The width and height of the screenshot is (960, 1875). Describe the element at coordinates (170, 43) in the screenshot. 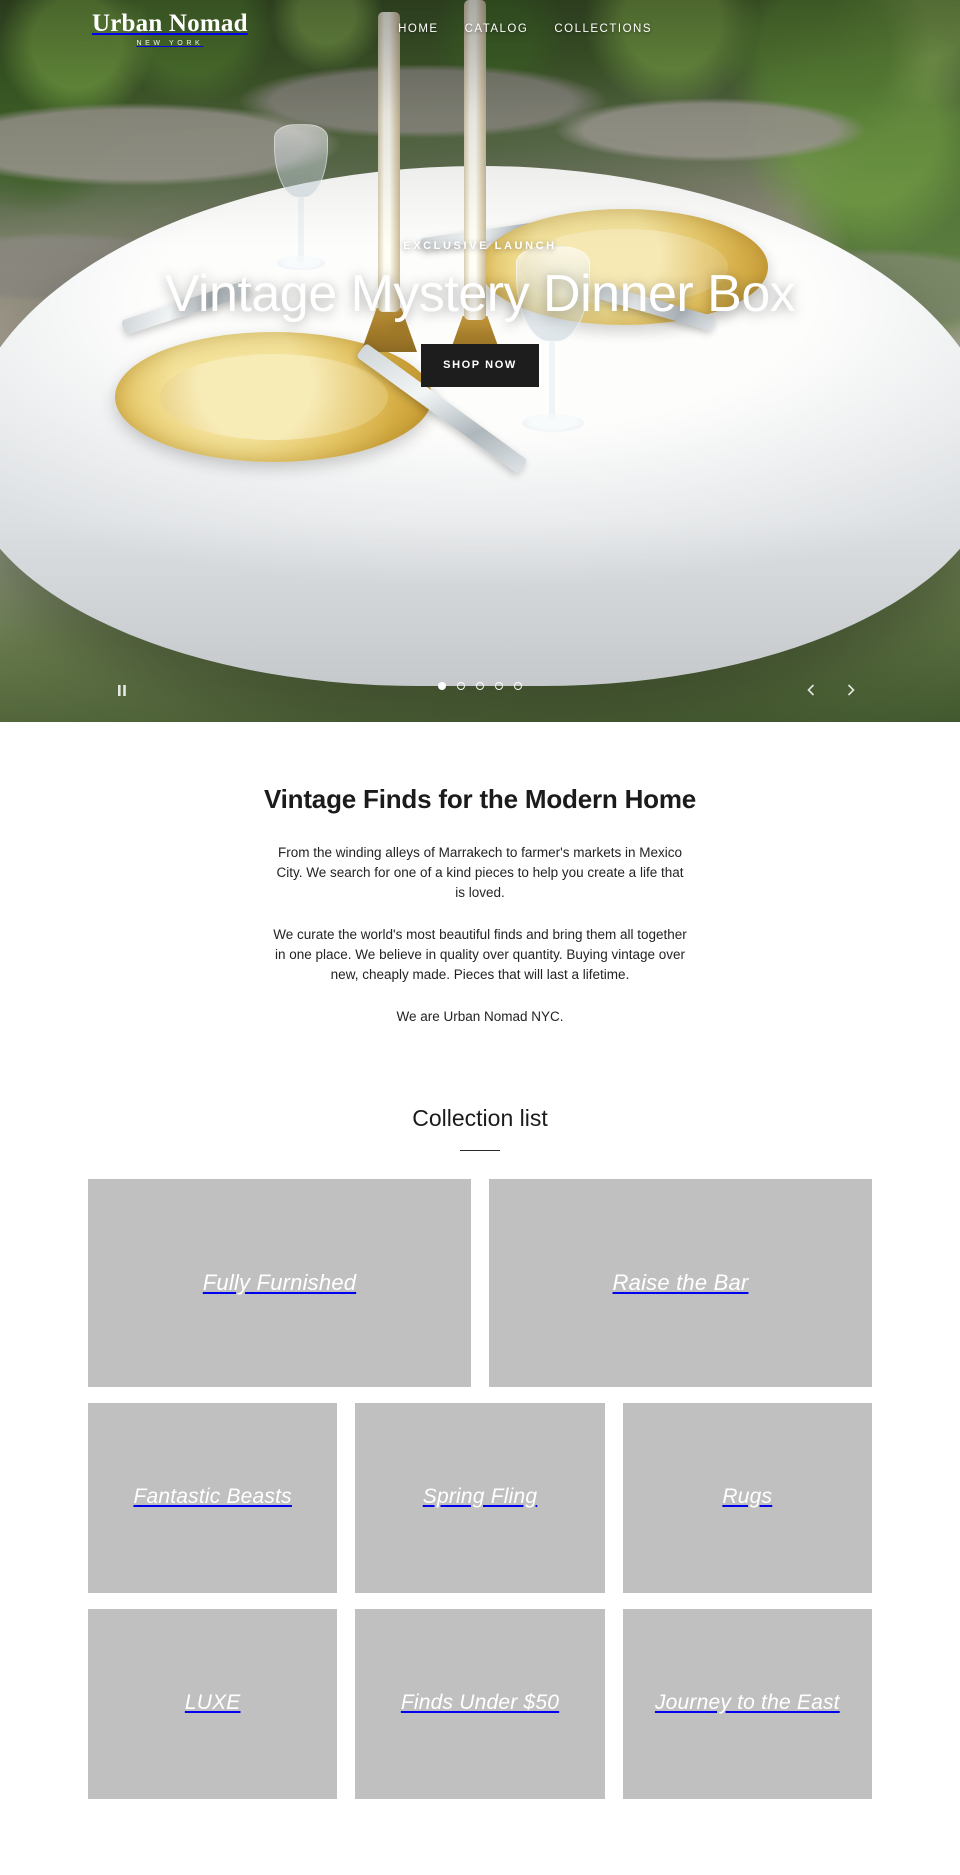

I see `brand-subtitle: NEW YORK` at that location.